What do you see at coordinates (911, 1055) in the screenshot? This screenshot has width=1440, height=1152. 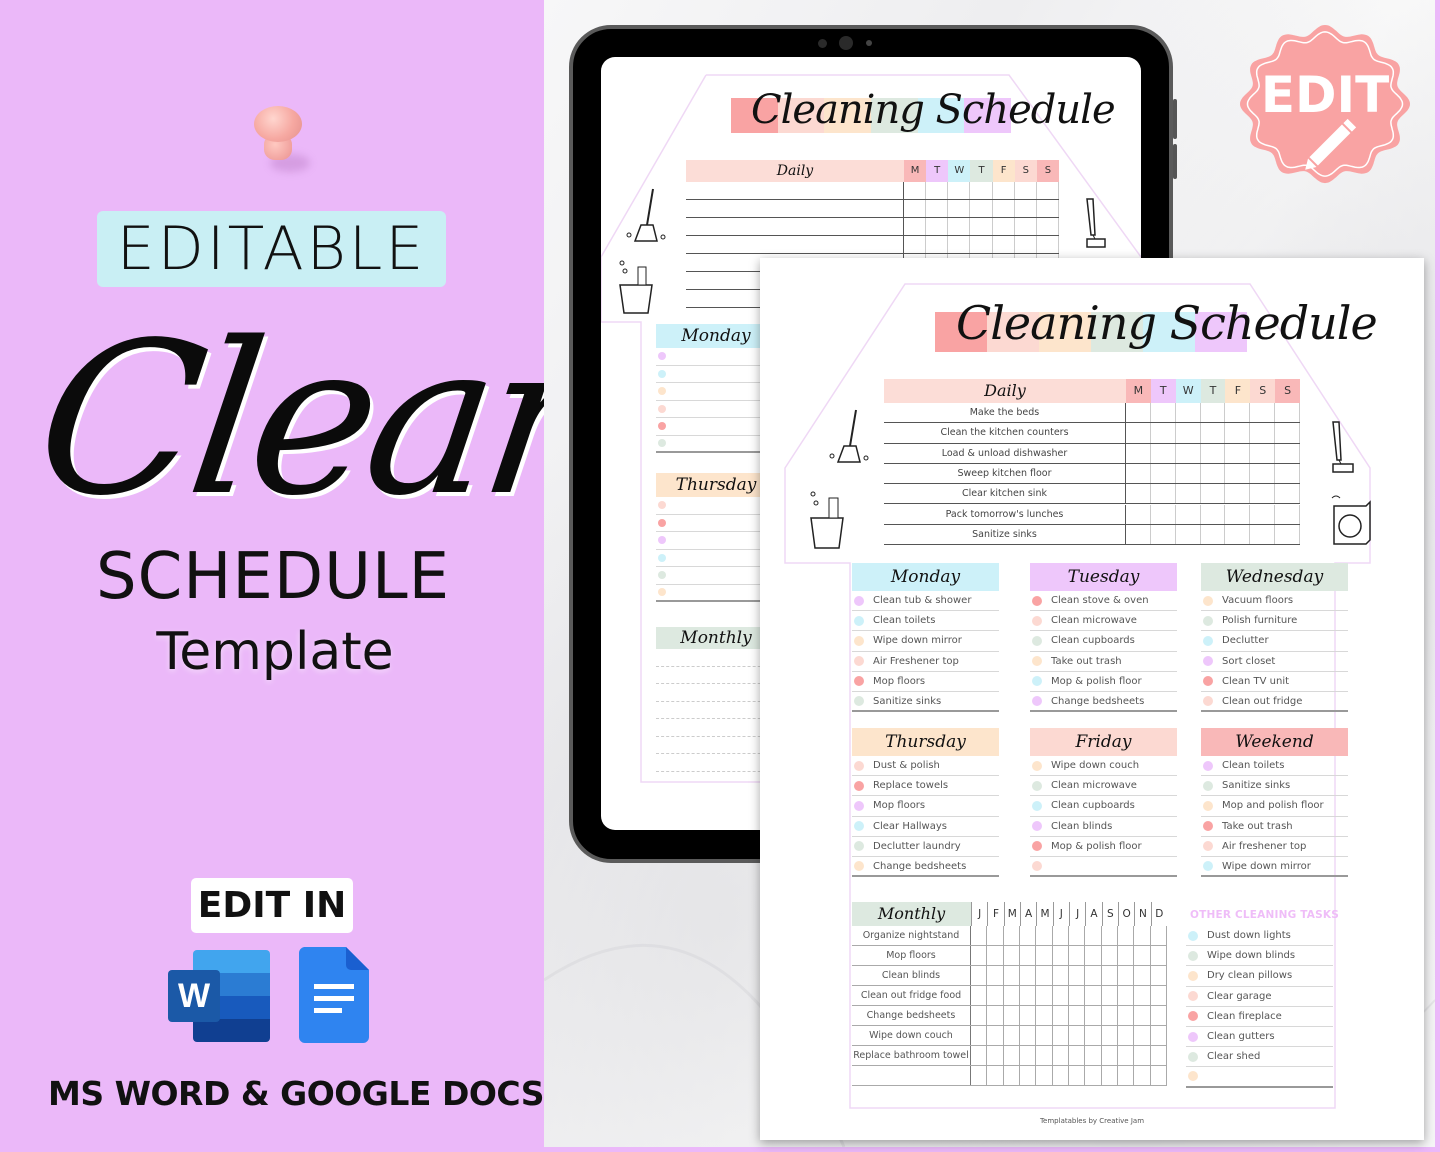 I see `monthly-task-label: Replace bathroom towel` at bounding box center [911, 1055].